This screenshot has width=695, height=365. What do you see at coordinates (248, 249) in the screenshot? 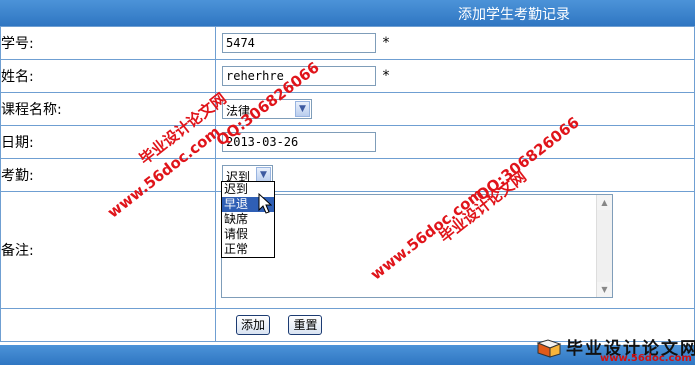
I see `attendance-option: 正常` at bounding box center [248, 249].